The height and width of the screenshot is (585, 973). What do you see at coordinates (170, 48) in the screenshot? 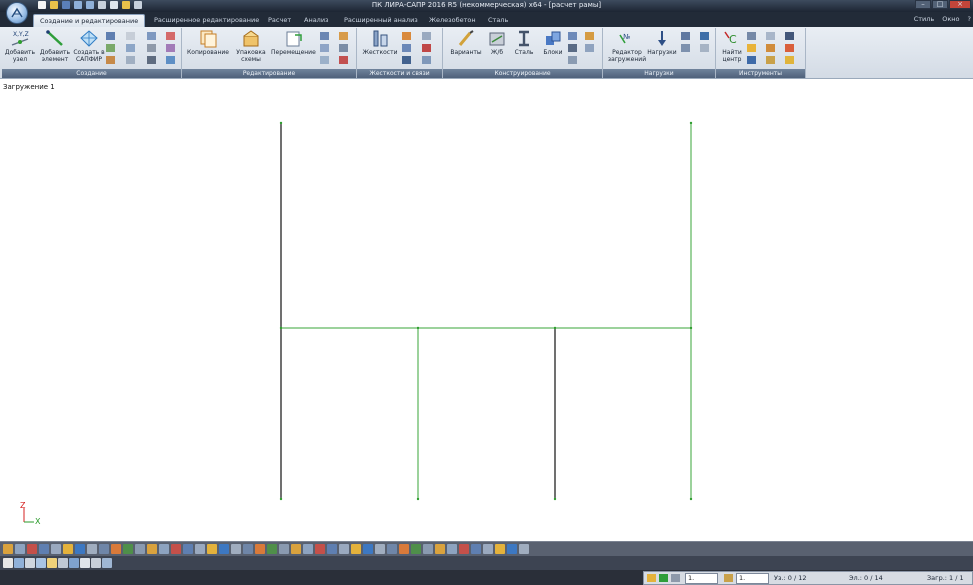
I see `triangulate-icon` at bounding box center [170, 48].